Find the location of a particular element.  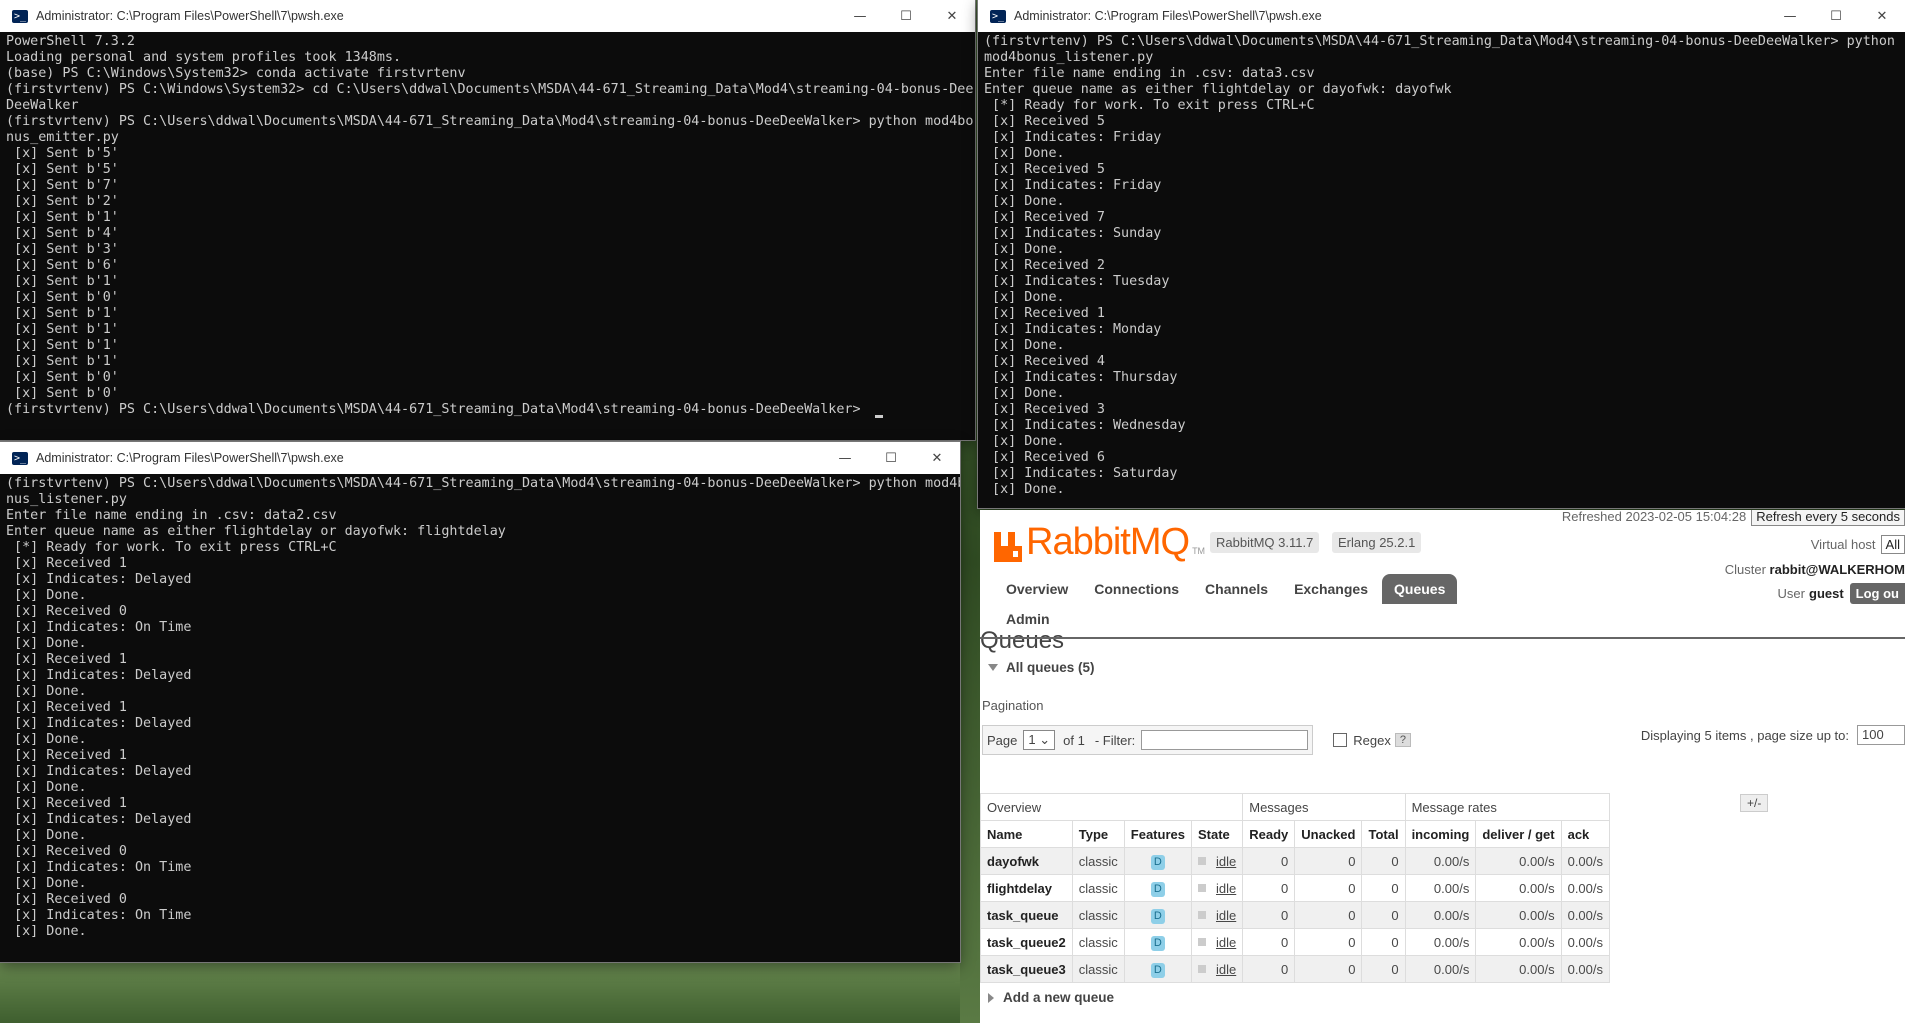

column-header: Total is located at coordinates (1383, 834).